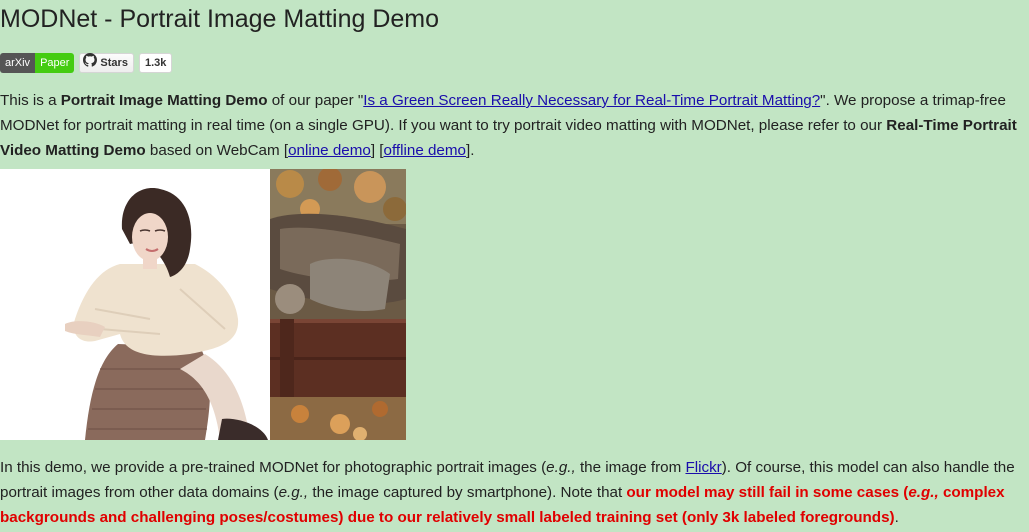 Image resolution: width=1029 pixels, height=532 pixels. Describe the element at coordinates (155, 63) in the screenshot. I see `stars-count: 1.3k` at that location.